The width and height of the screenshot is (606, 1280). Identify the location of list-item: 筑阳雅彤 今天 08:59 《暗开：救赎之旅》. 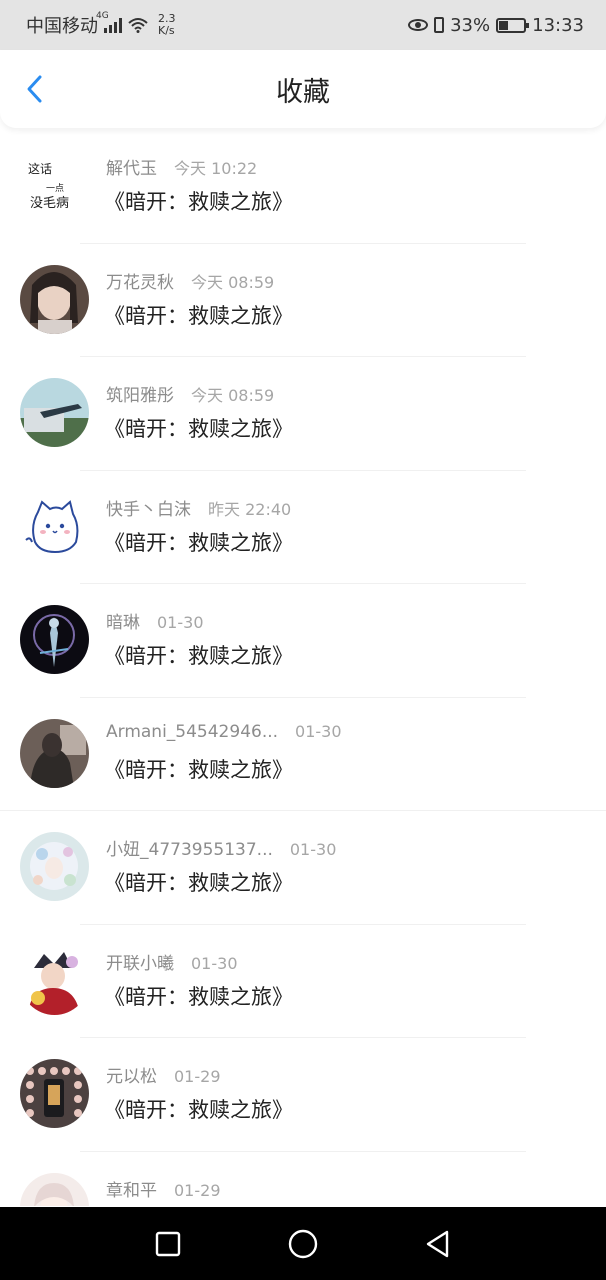
(303, 414).